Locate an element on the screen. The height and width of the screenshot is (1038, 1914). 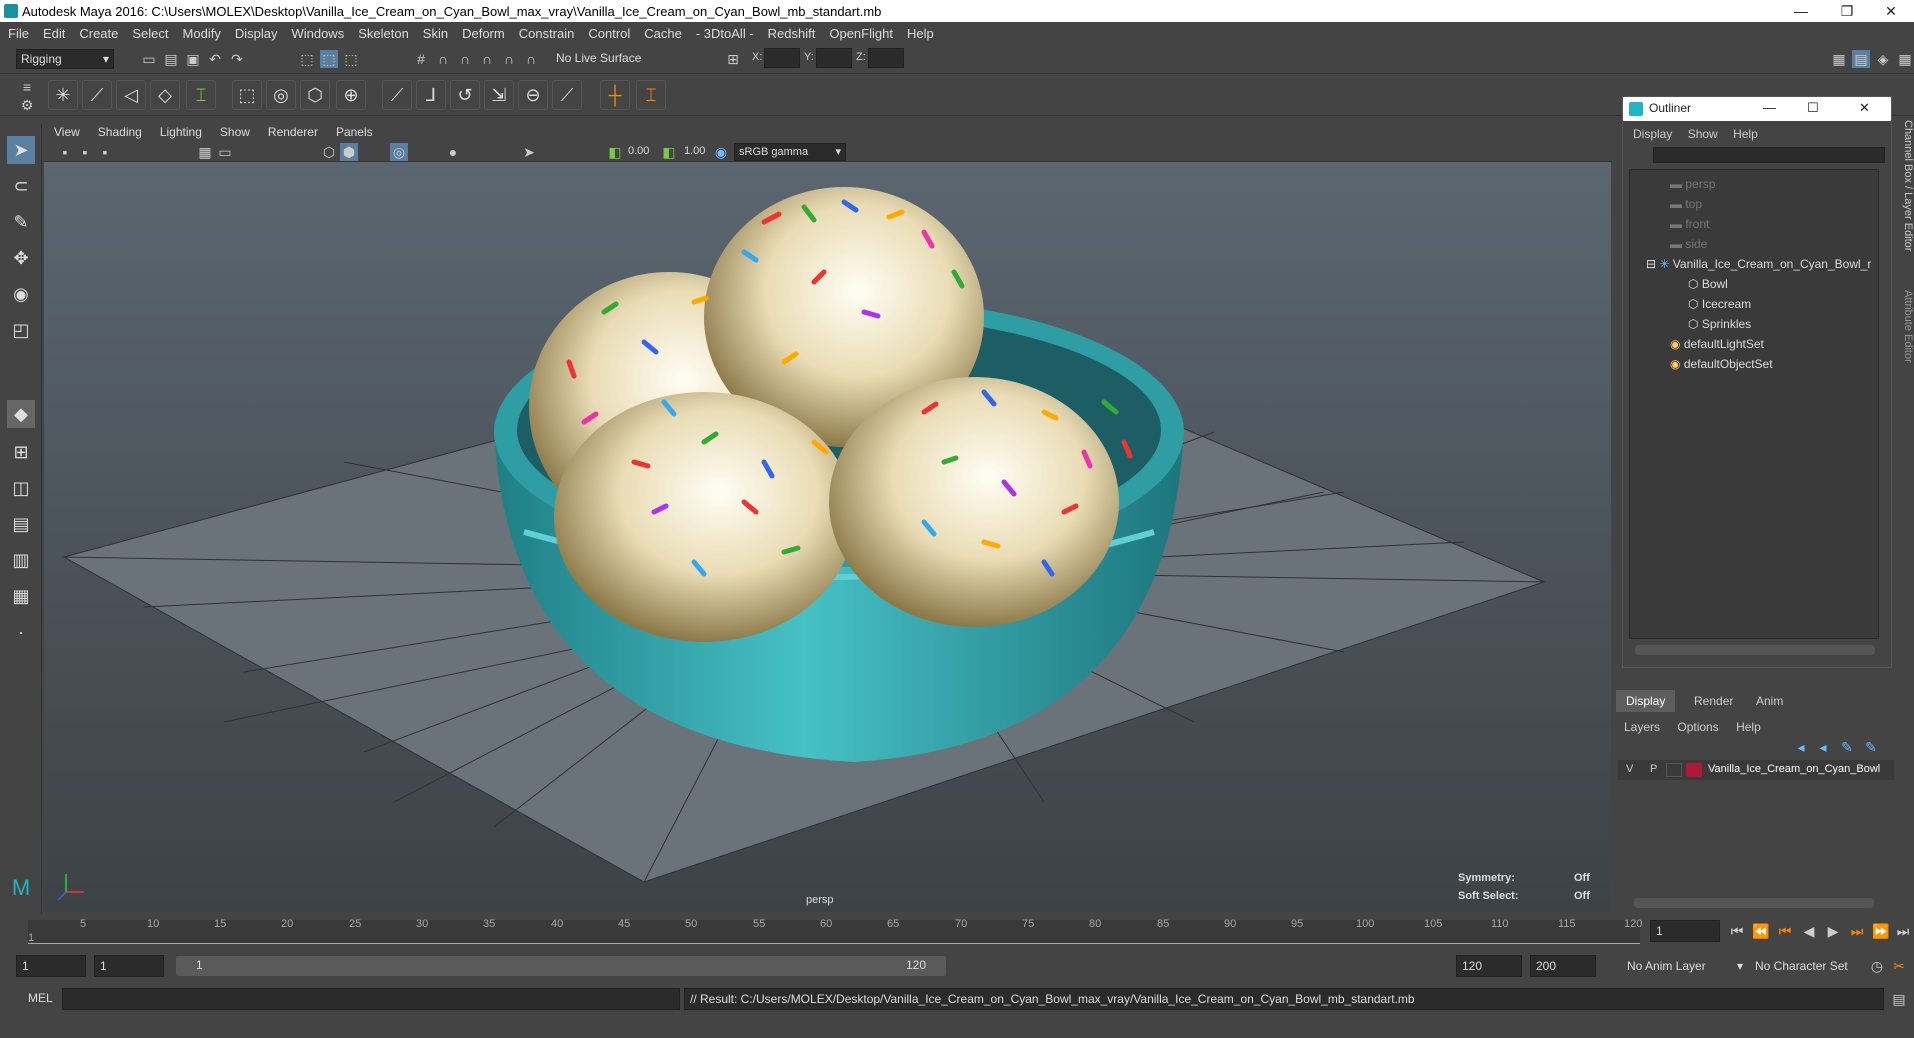
constrain-point-icon: ⟋ is located at coordinates (397, 95).